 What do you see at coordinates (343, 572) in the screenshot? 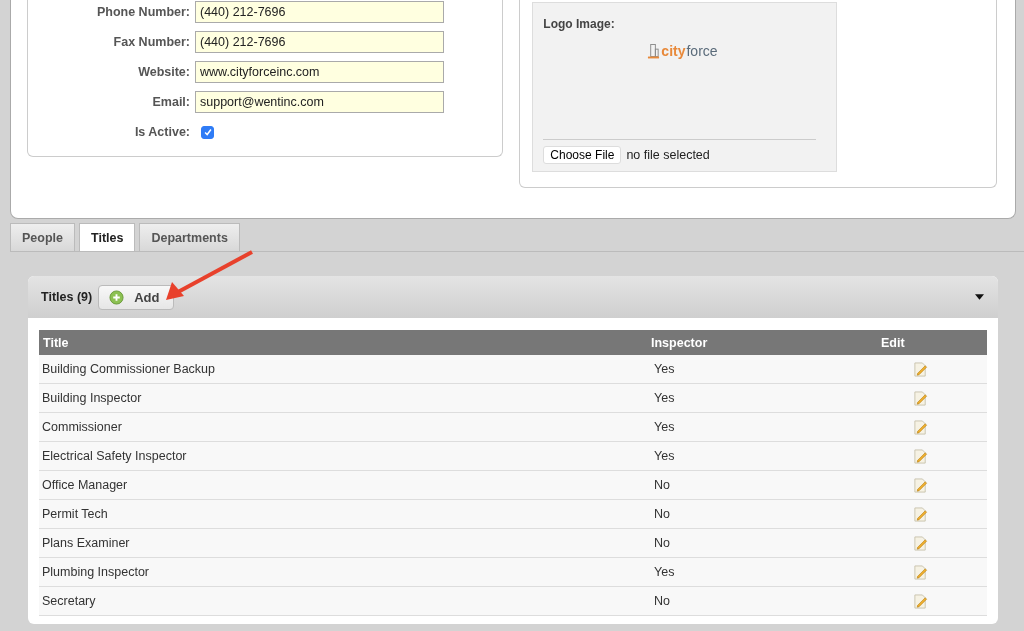
I see `table-cell: Plumbing Inspector` at bounding box center [343, 572].